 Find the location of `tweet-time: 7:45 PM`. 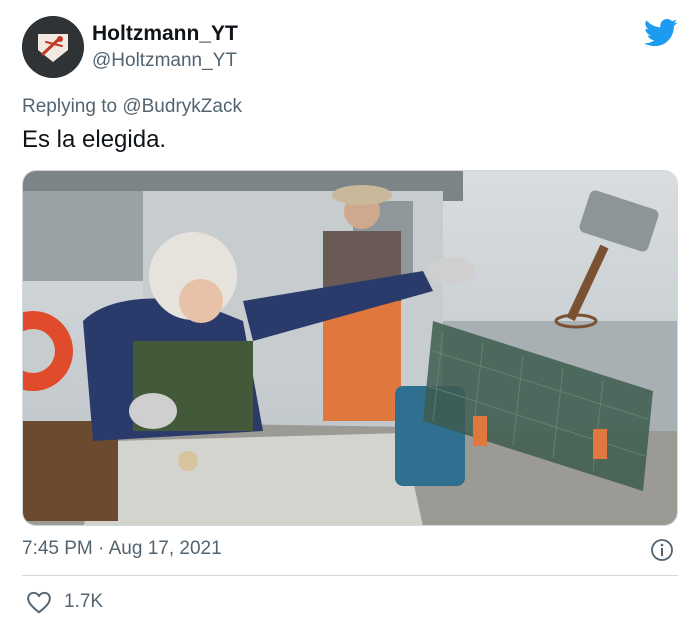

tweet-time: 7:45 PM is located at coordinates (57, 548).